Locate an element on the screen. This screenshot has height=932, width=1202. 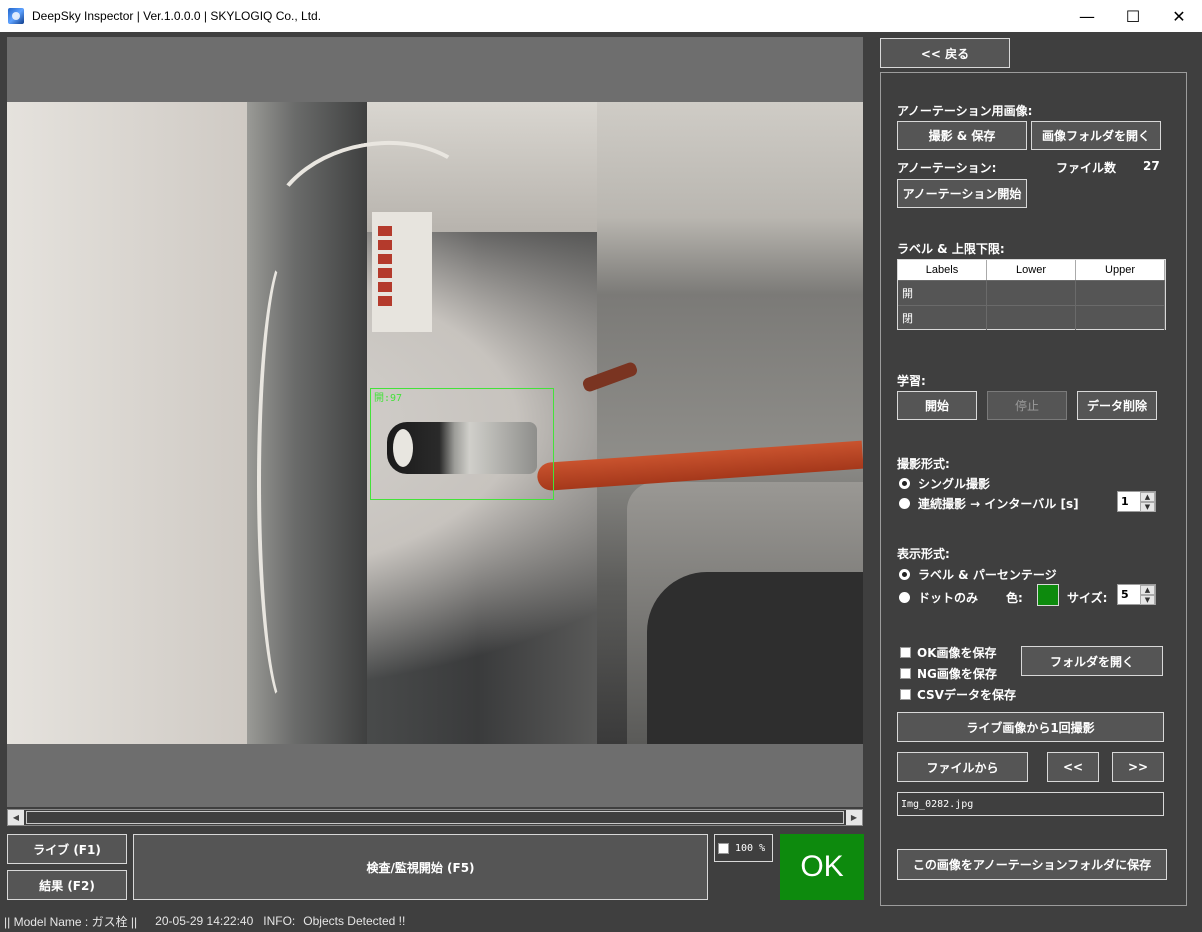
open-image-folder-button: 画像フォルダを開く is located at coordinates (1096, 135).